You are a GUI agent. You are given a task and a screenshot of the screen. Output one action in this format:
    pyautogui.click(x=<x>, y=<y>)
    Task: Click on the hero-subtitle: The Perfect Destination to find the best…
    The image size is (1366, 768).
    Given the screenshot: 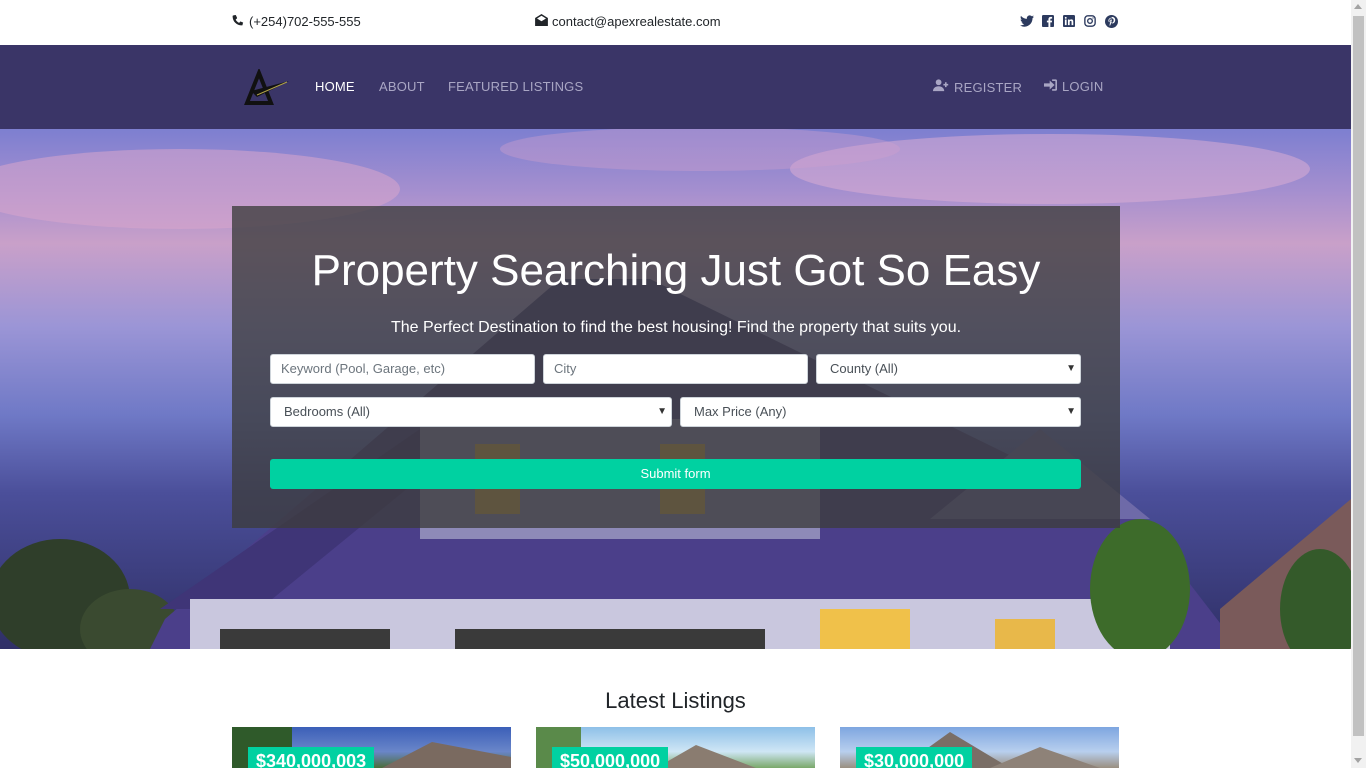 What is the action you would take?
    pyautogui.click(x=676, y=327)
    